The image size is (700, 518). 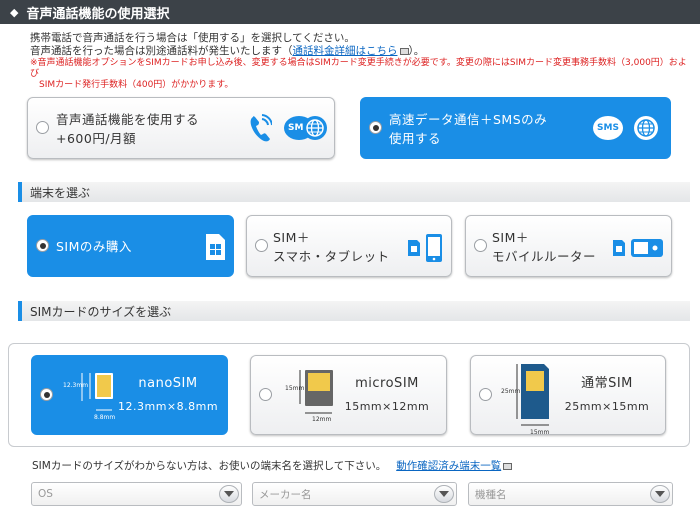 What do you see at coordinates (105, 417) in the screenshot?
I see `dimension-width-label: 8.8mm` at bounding box center [105, 417].